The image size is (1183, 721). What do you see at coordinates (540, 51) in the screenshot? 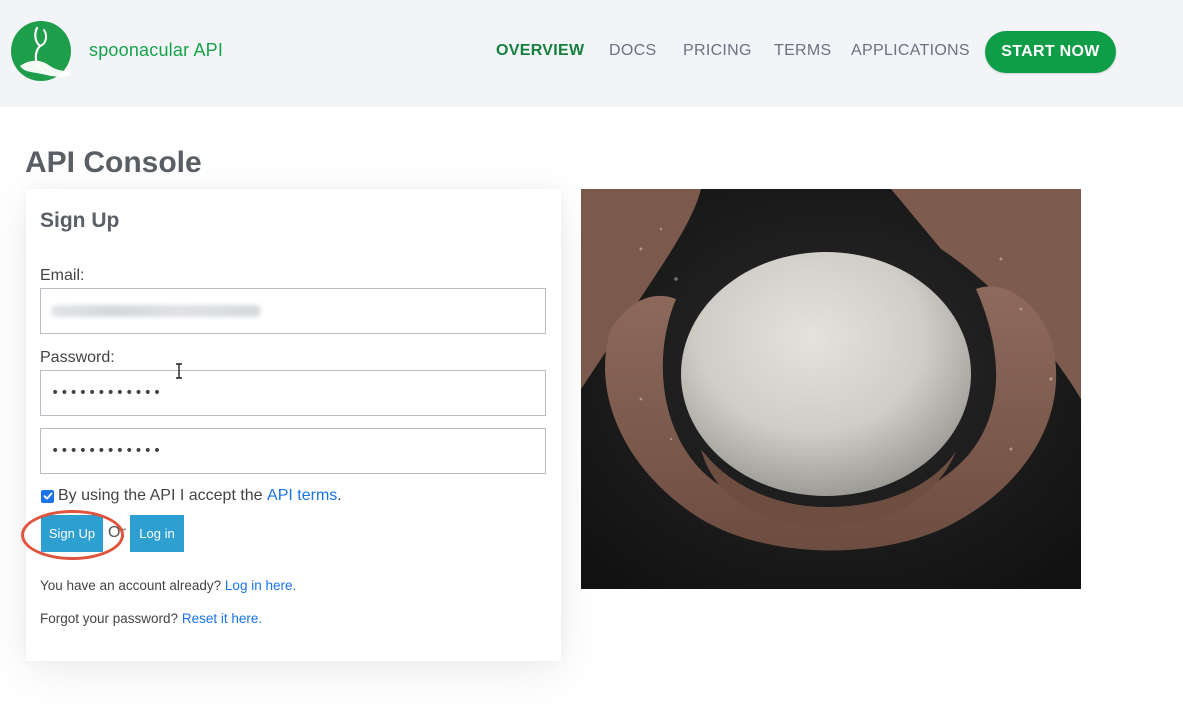
I see `nav-overview: OVERVIEW` at bounding box center [540, 51].